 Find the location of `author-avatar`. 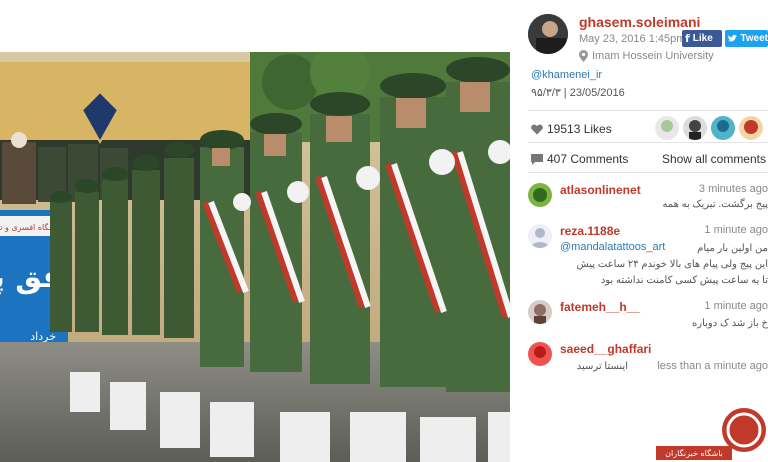

author-avatar is located at coordinates (548, 34).